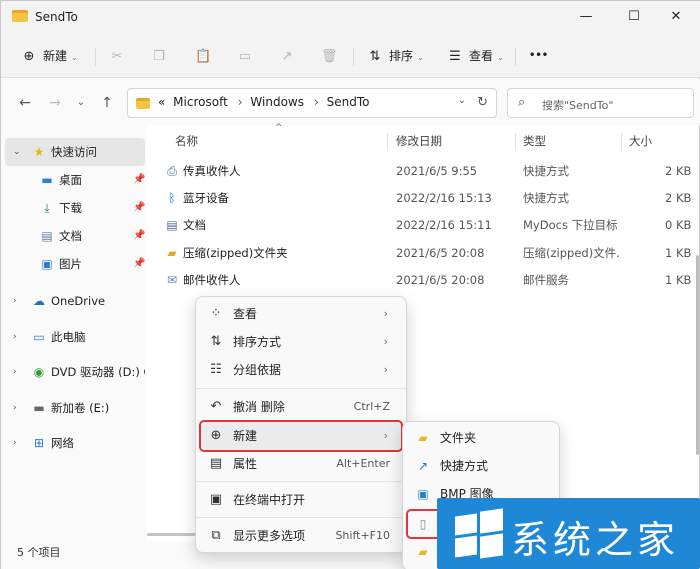  Describe the element at coordinates (245, 464) in the screenshot. I see `menu-label: 属性` at that location.